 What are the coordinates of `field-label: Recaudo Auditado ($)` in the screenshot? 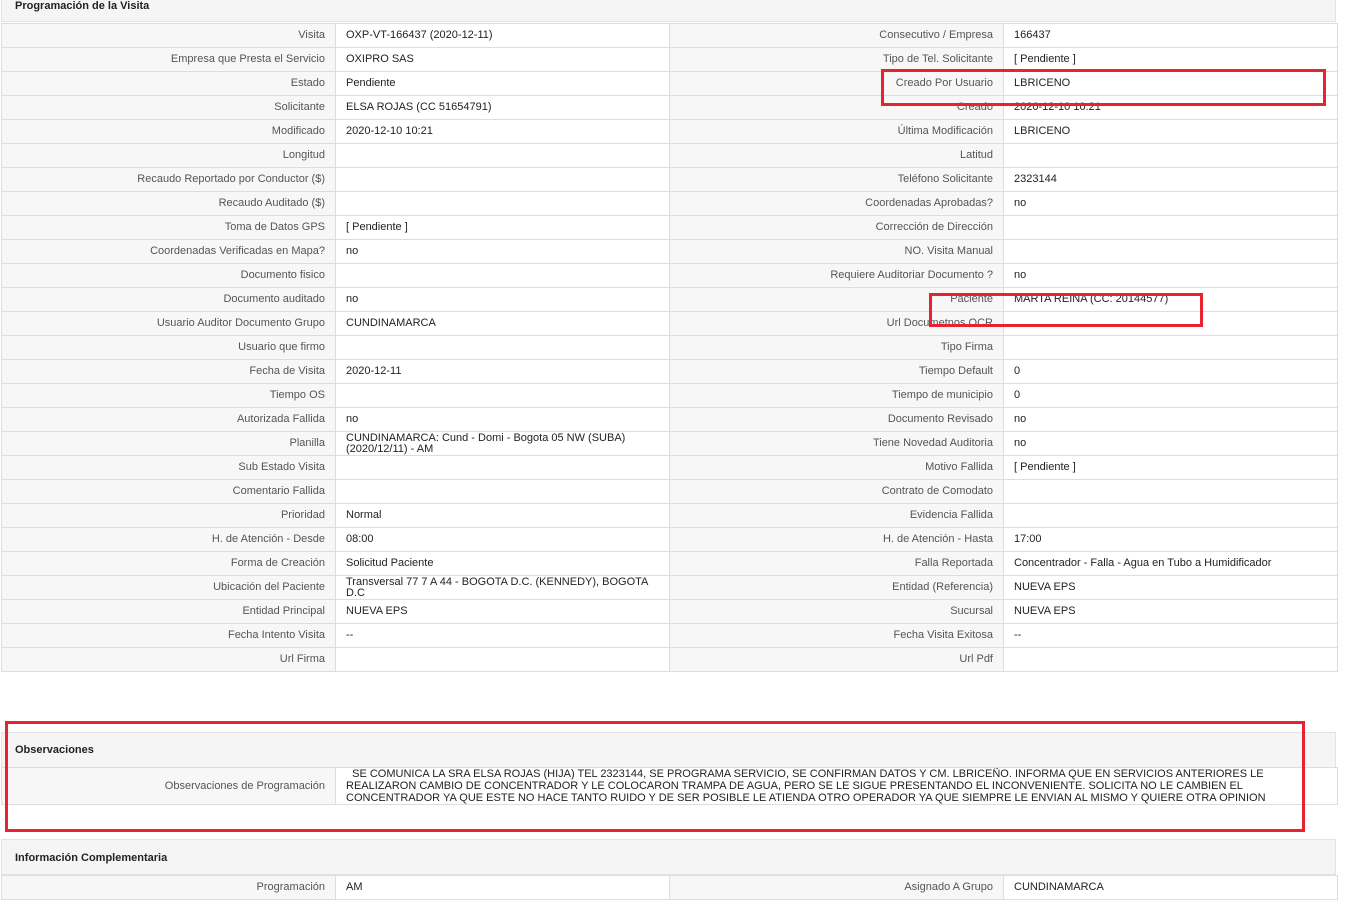 It's located at (168, 203).